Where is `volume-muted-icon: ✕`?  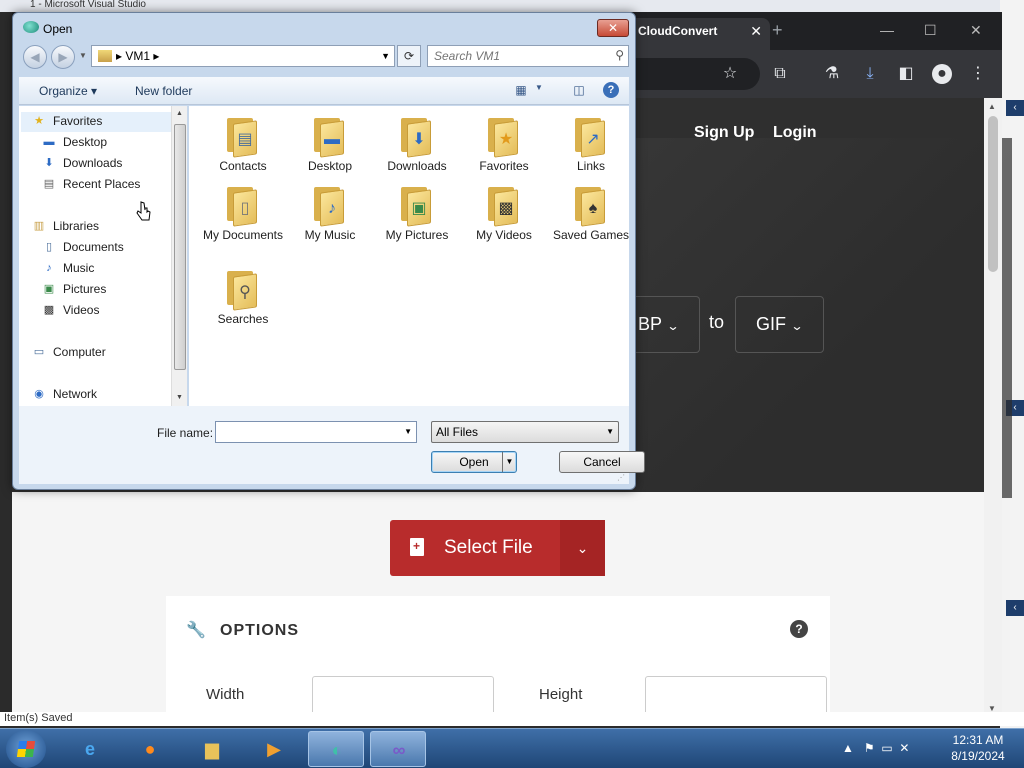 volume-muted-icon: ✕ is located at coordinates (904, 748).